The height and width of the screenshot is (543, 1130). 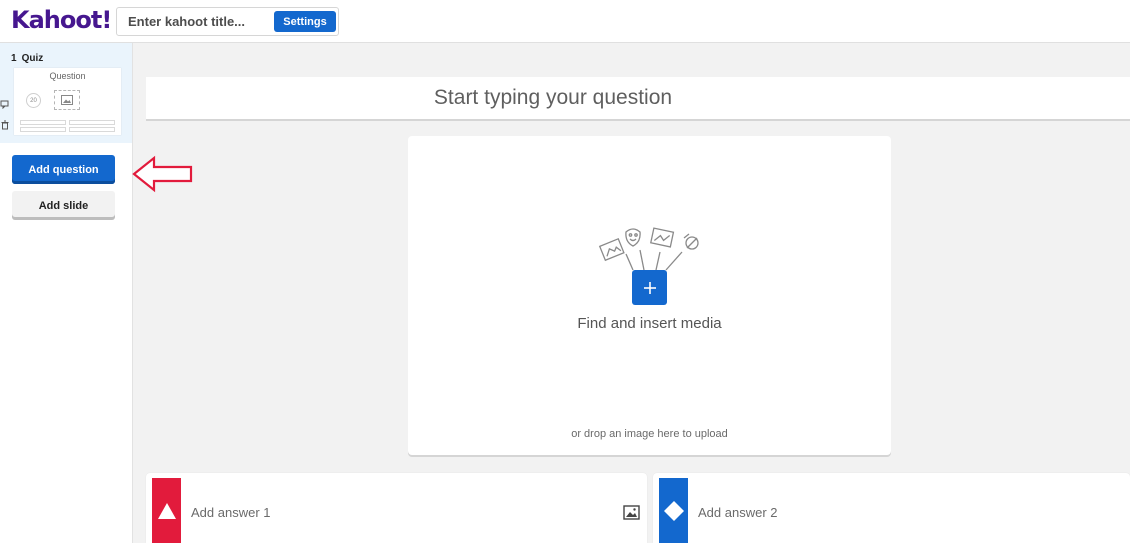 I want to click on triangle-icon, so click(x=166, y=510).